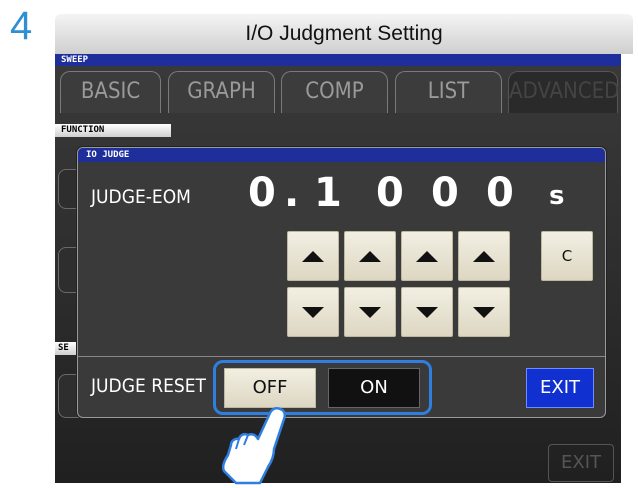 The image size is (638, 488). What do you see at coordinates (581, 463) in the screenshot?
I see `background-exit-button: EXIT` at bounding box center [581, 463].